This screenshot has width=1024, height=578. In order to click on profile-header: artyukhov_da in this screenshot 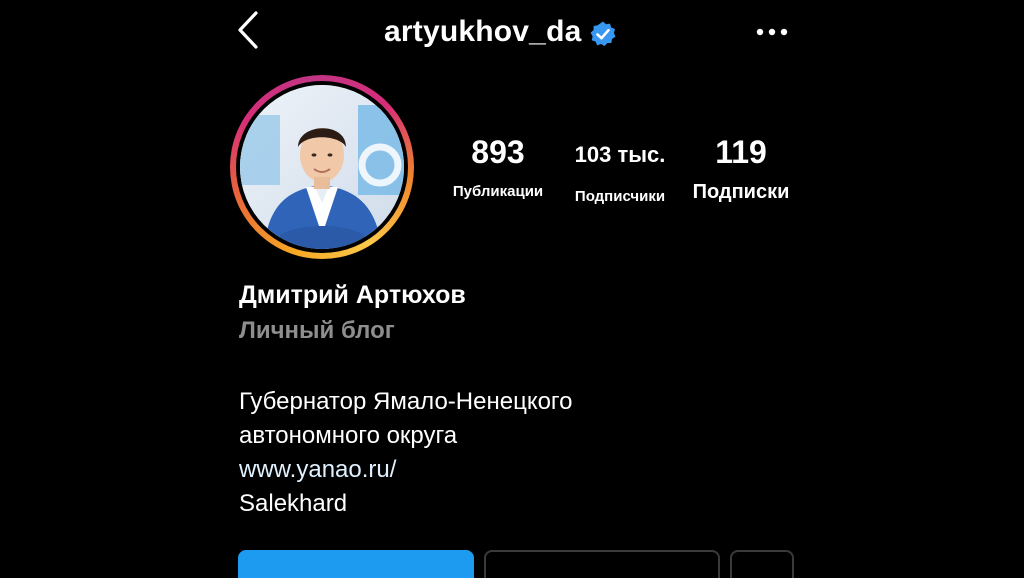, I will do `click(512, 35)`.